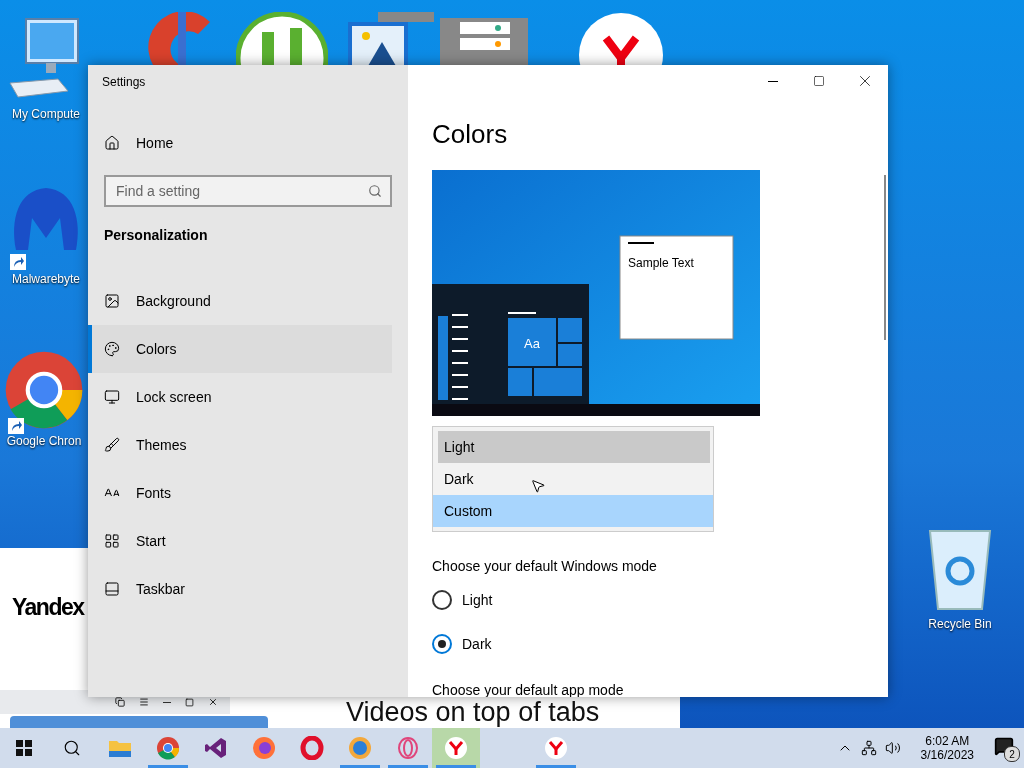  What do you see at coordinates (544, 566) in the screenshot?
I see `setting-label: Choose your default Windows mode` at bounding box center [544, 566].